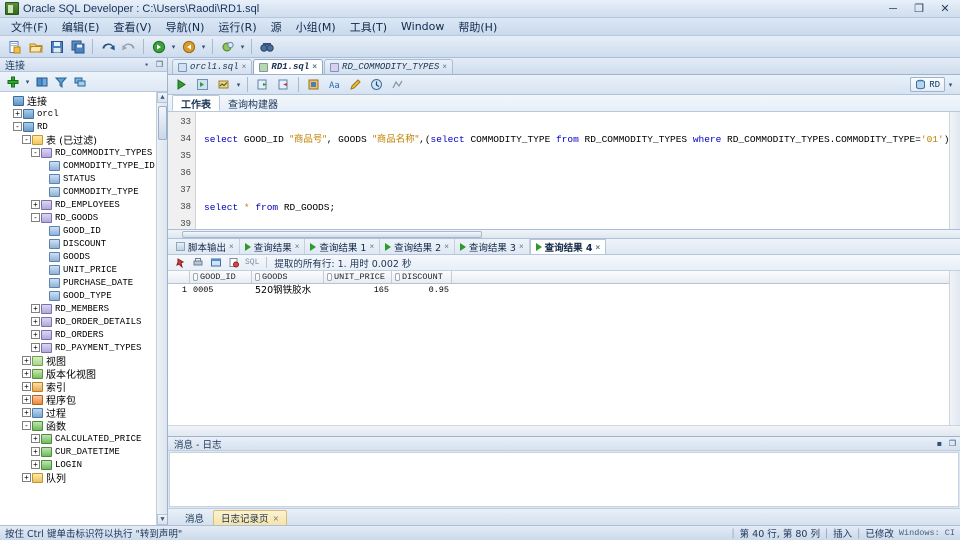 The height and width of the screenshot is (540, 960). Describe the element at coordinates (84, 347) in the screenshot. I see `tree-node: + RD_PAYMENT_TYPES` at that location.